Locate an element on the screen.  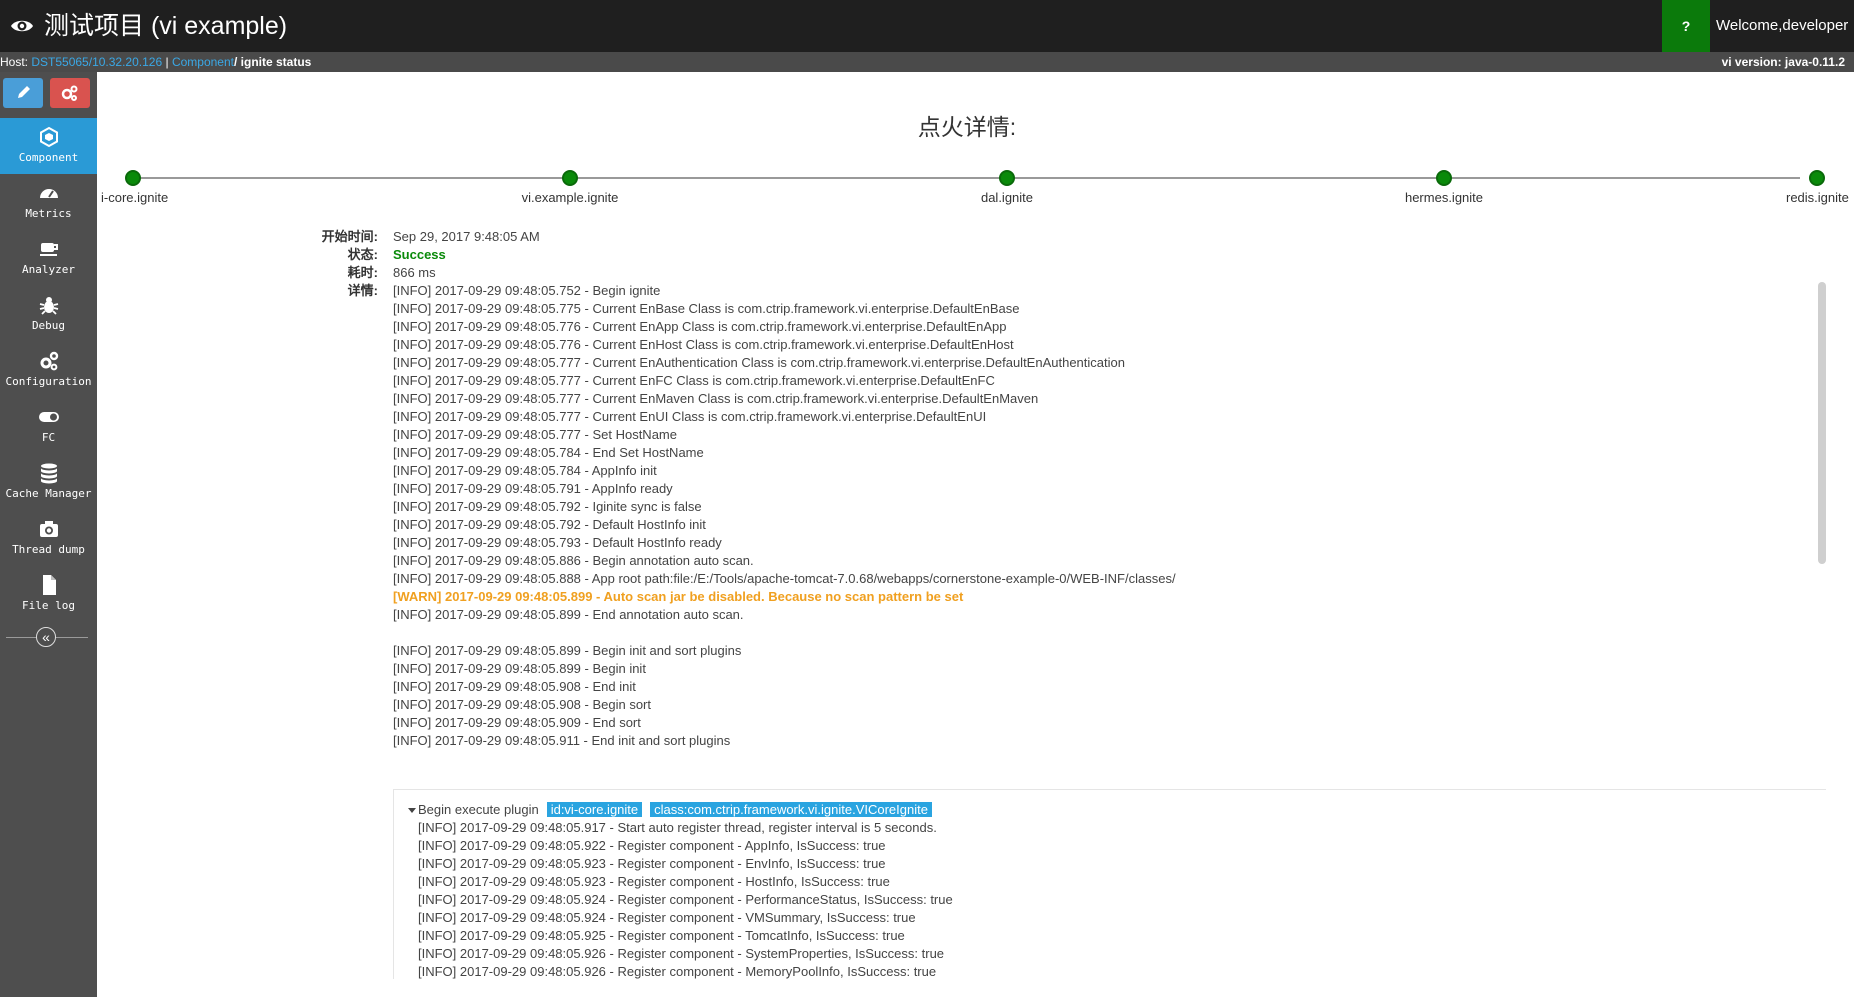
coffee-icon is located at coordinates (48, 249).